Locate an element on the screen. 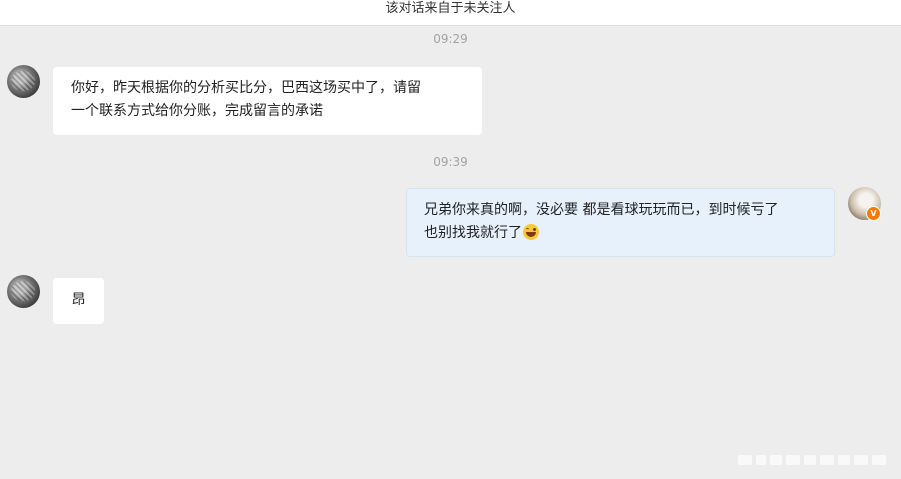 This screenshot has height=479, width=901. message-bubble-incoming: 昂 is located at coordinates (78, 301).